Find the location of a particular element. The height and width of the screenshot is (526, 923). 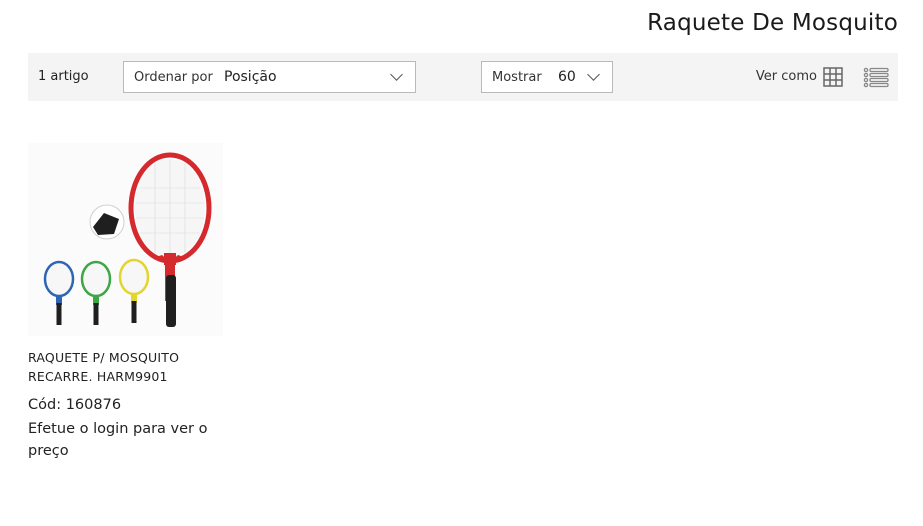

list-icon is located at coordinates (876, 77).